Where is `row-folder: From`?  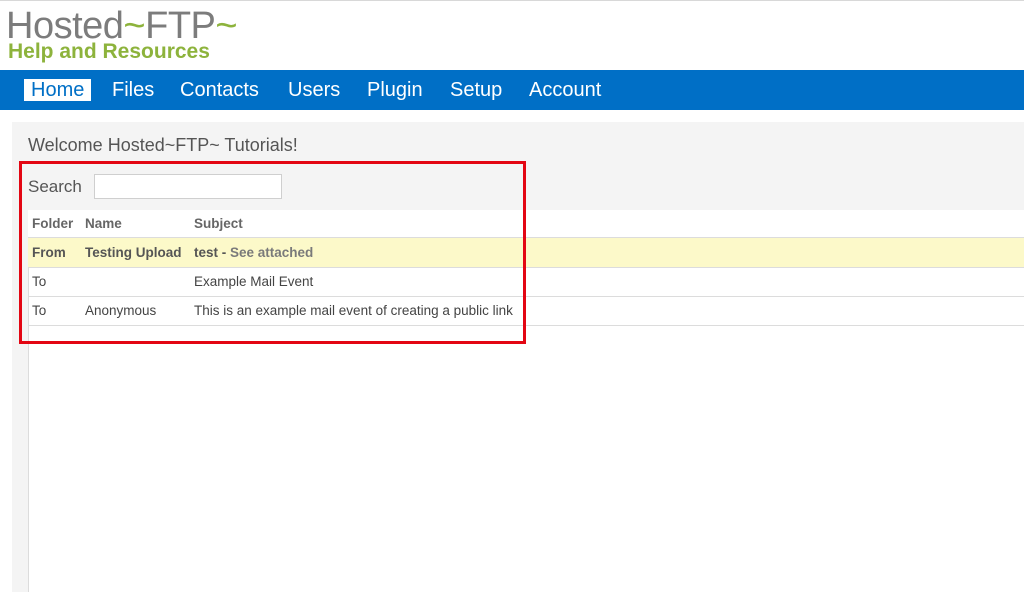 row-folder: From is located at coordinates (49, 252).